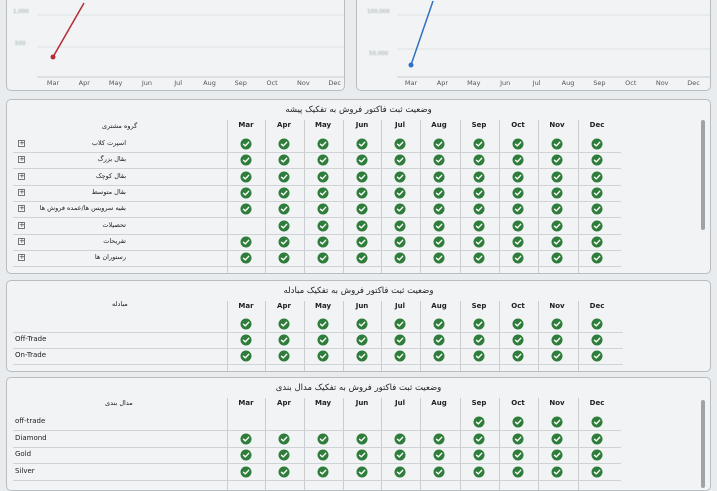 The height and width of the screenshot is (491, 717). I want to click on sales-line-chart-left: 1,000 500 Mar Apr May Jun Jul Aug Sep Oct Nov Dec, so click(175, 45).